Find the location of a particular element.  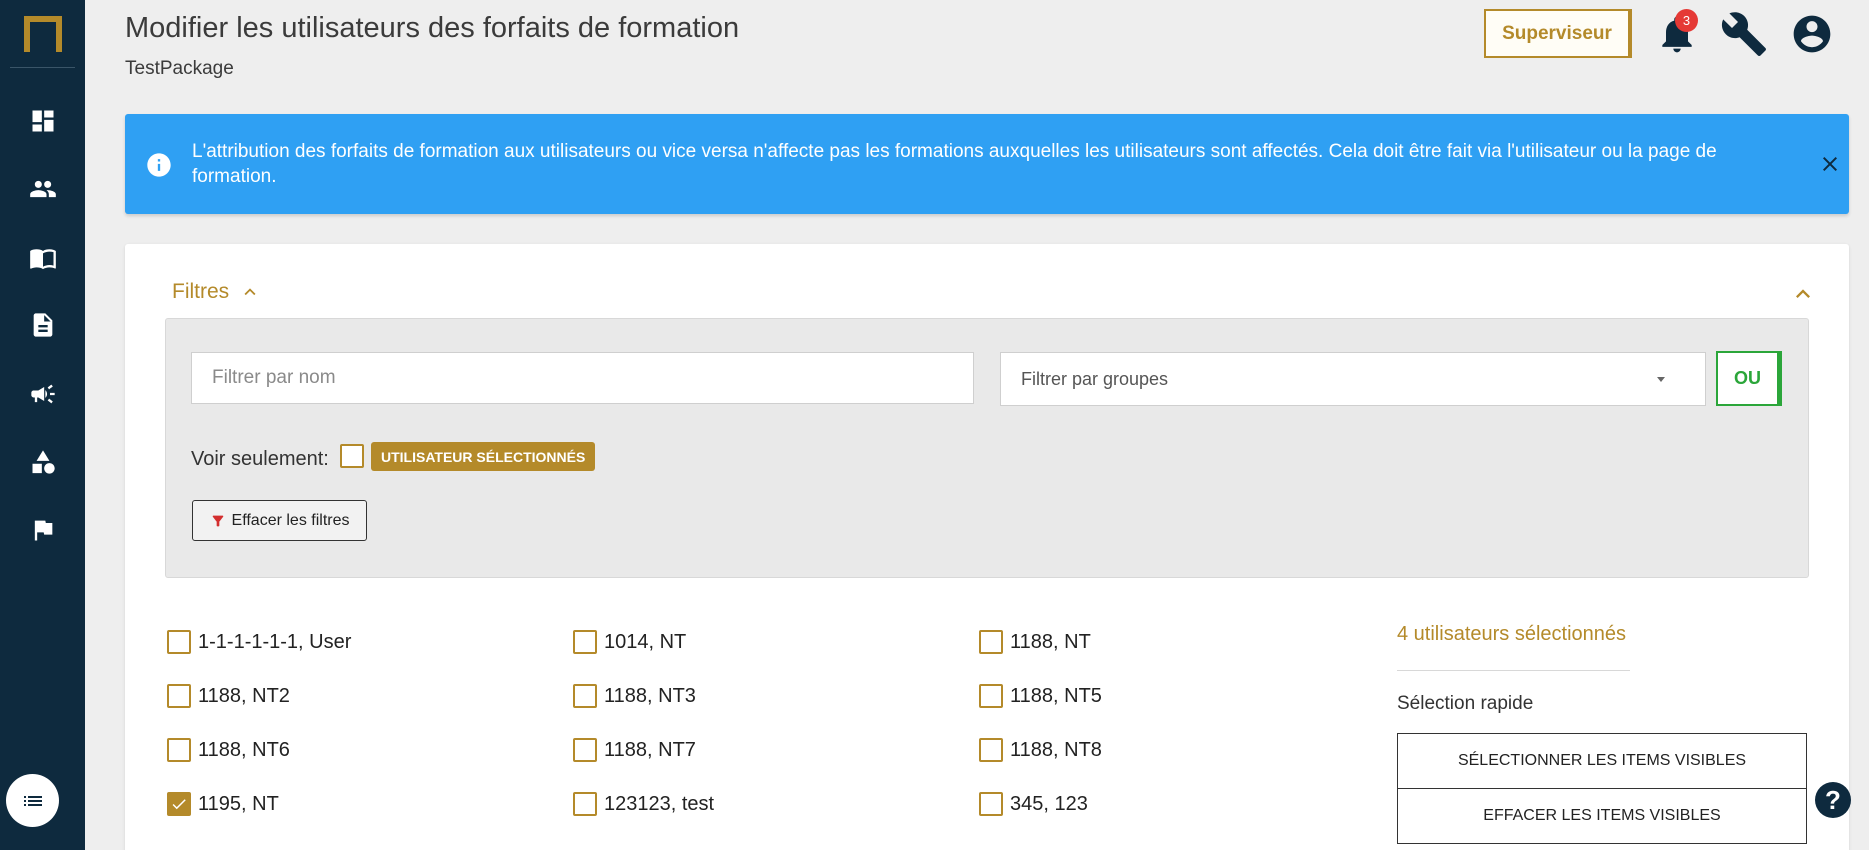

clear-visible-button: EFFACER LES ITEMS VISIBLES is located at coordinates (1602, 816).